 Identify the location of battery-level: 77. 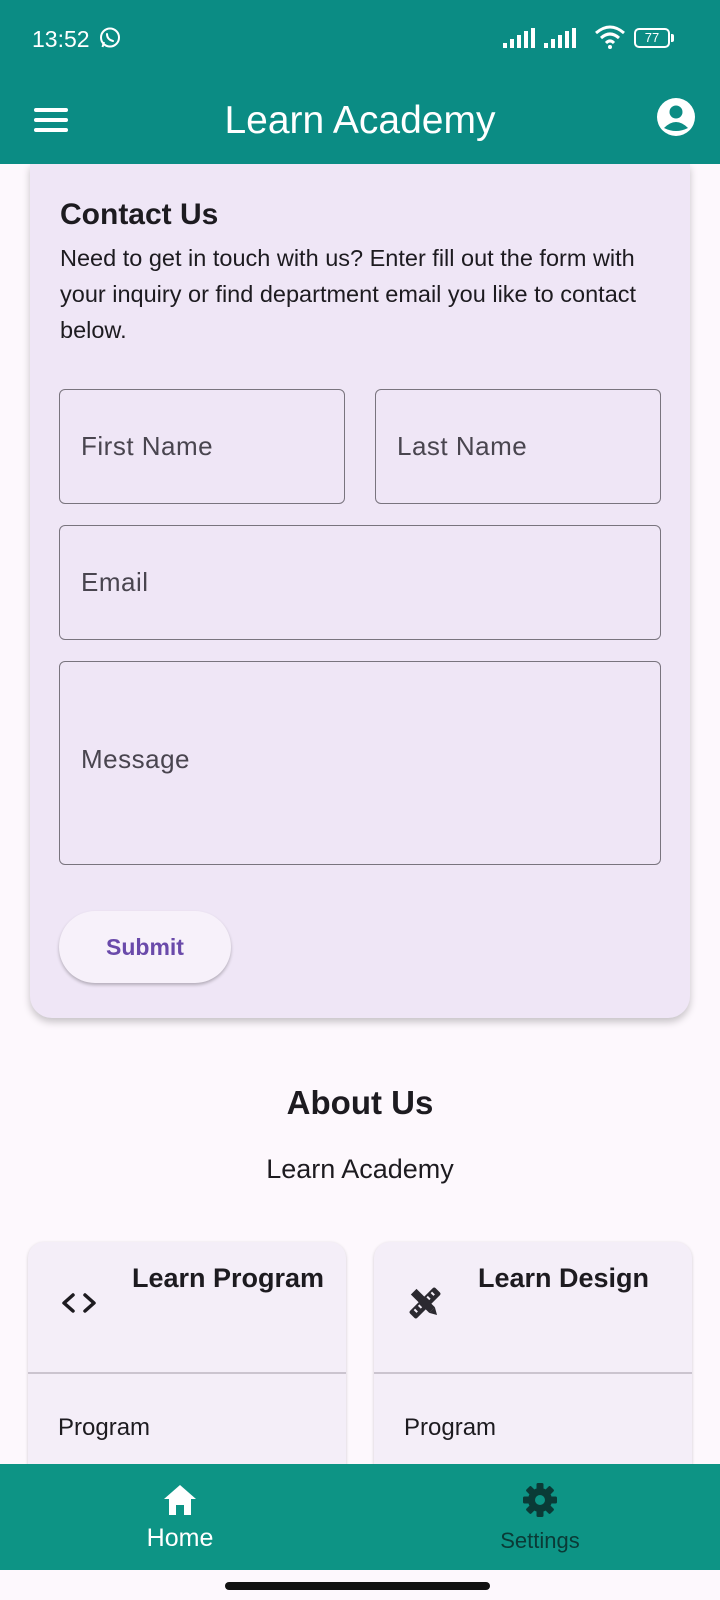
(652, 37).